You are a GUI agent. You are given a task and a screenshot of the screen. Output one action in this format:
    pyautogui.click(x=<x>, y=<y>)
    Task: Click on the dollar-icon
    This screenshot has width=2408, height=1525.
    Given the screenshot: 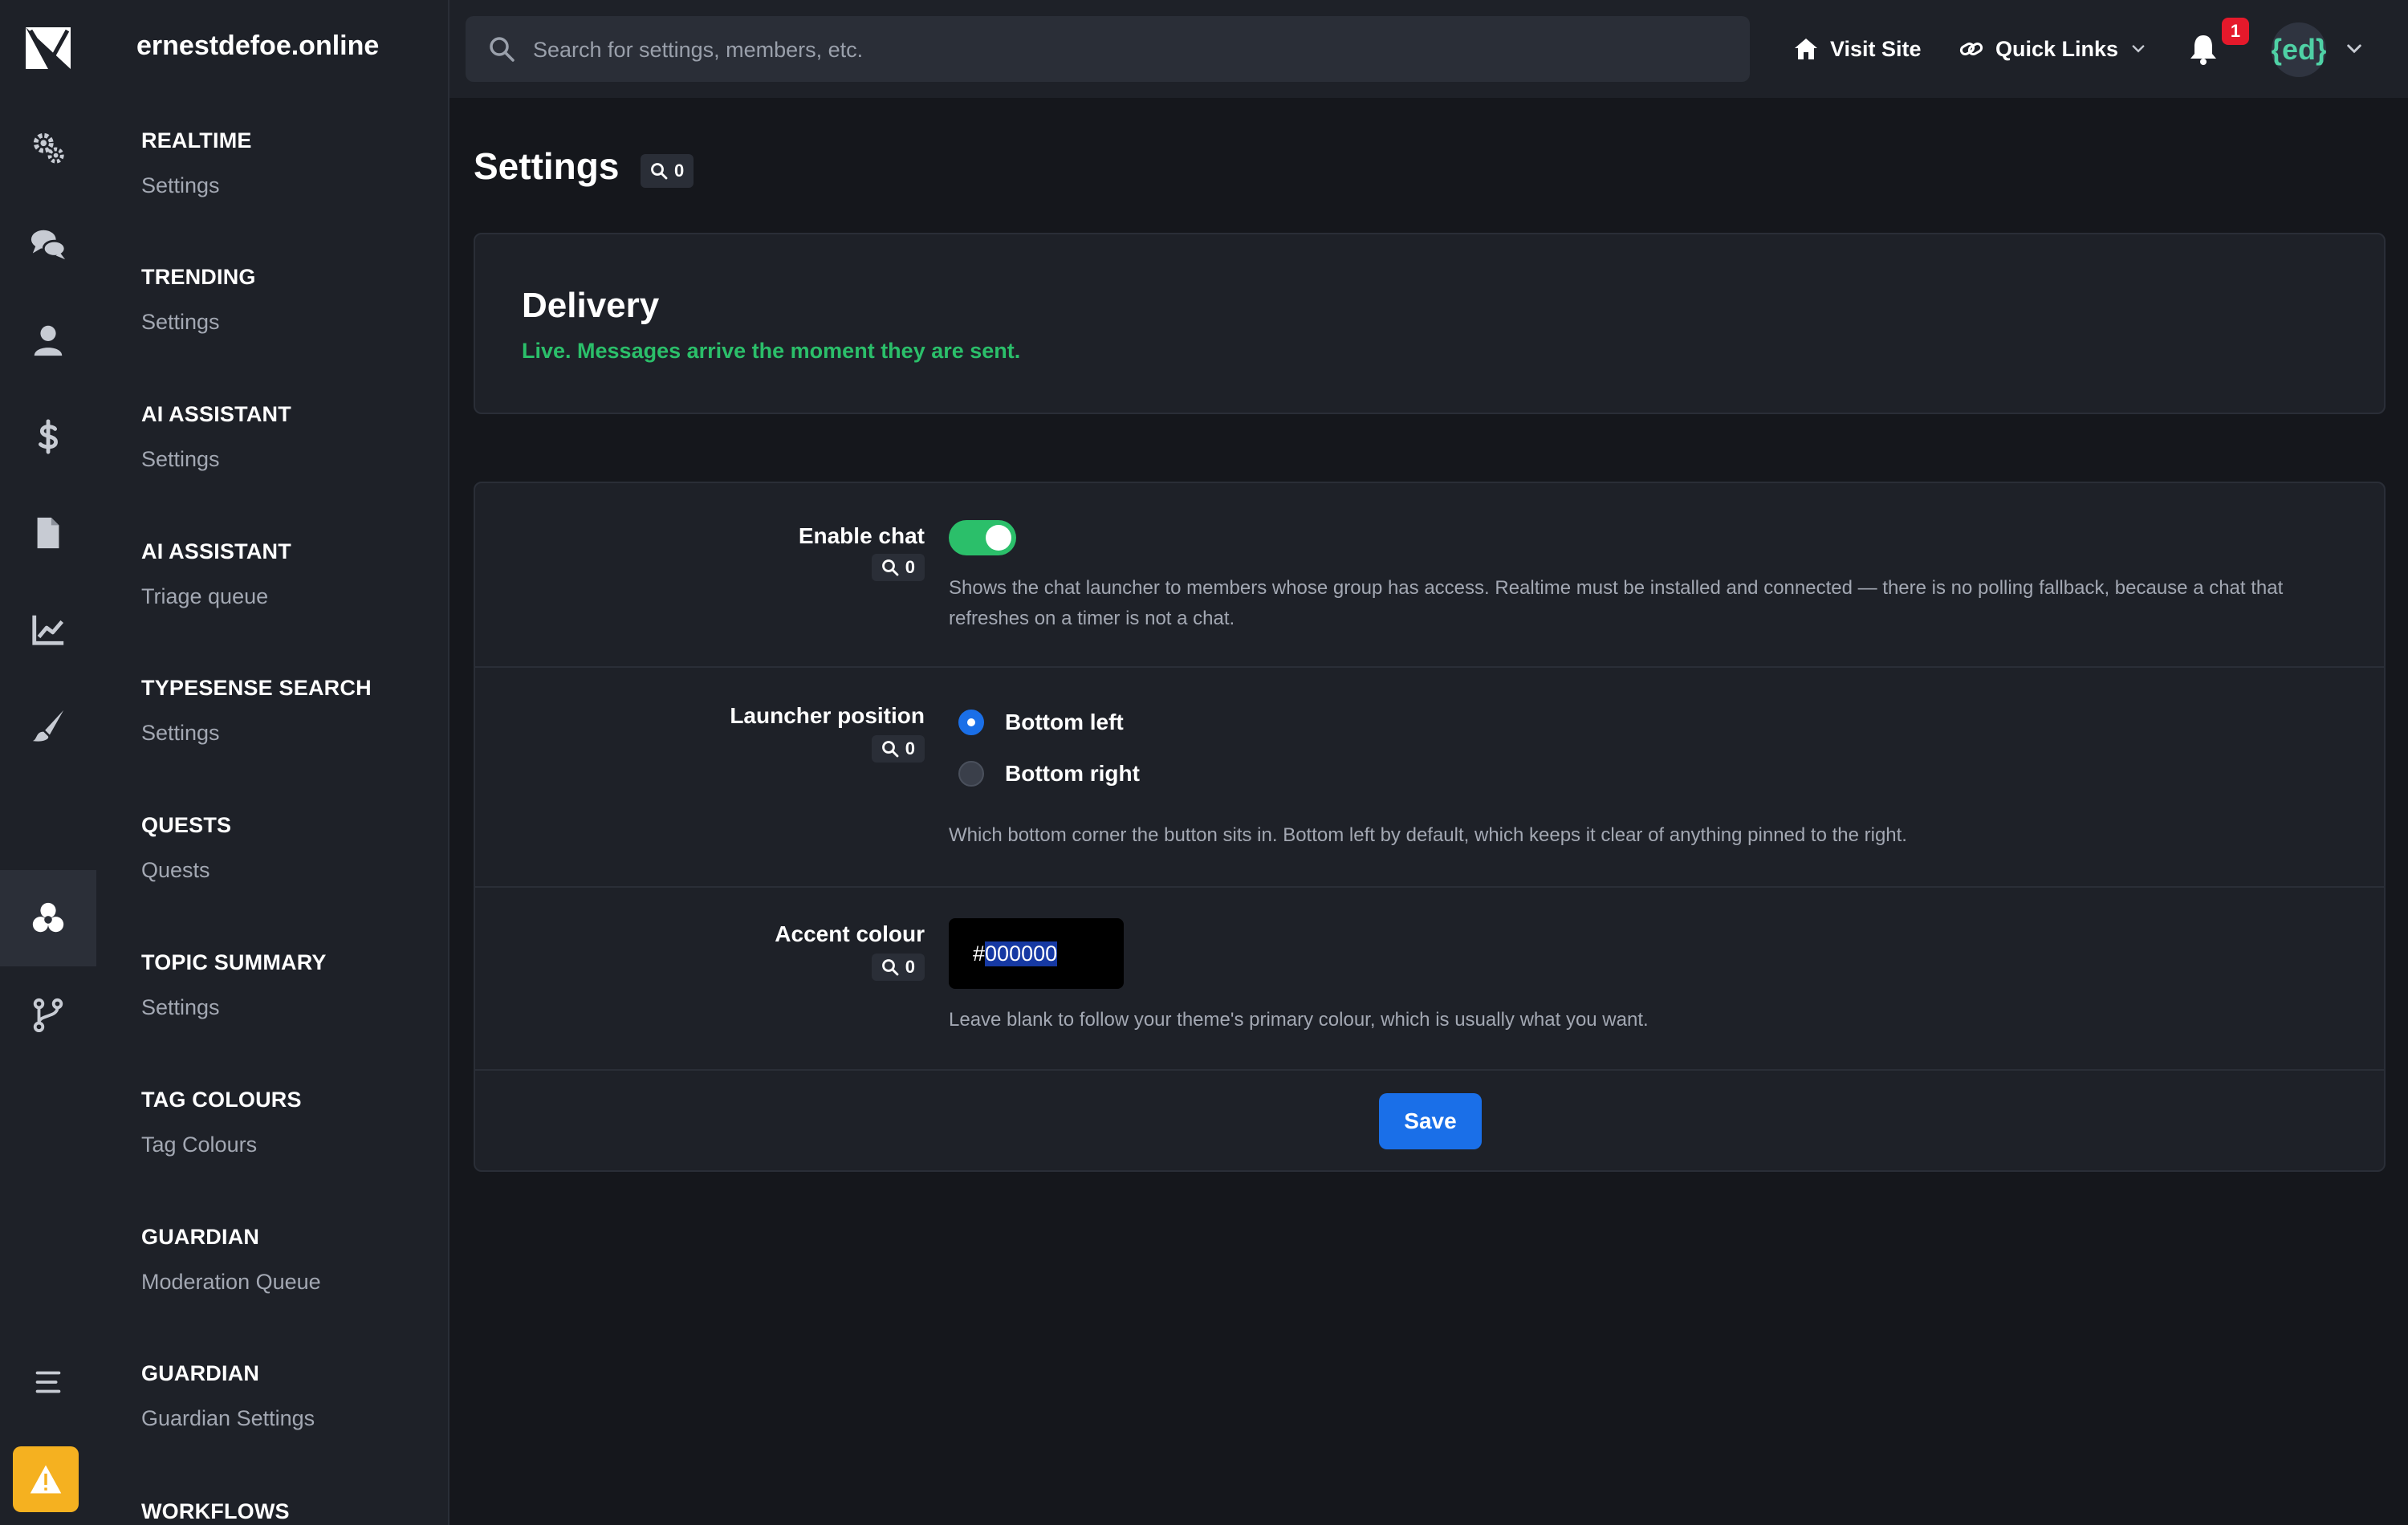 What is the action you would take?
    pyautogui.click(x=48, y=437)
    